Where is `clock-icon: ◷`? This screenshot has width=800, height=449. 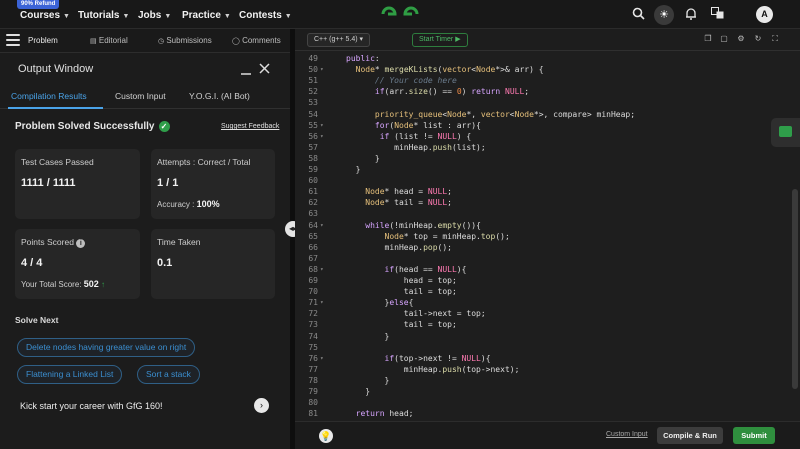 clock-icon: ◷ is located at coordinates (161, 41).